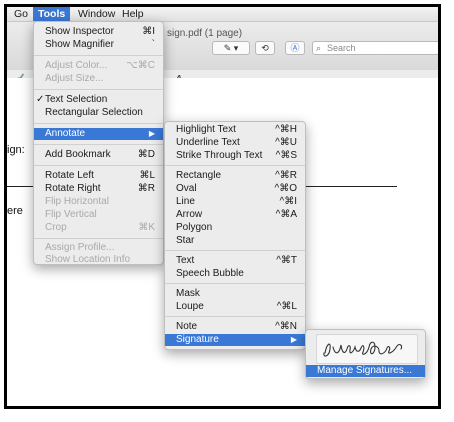  Describe the element at coordinates (235, 48) in the screenshot. I see `chevron-down-icon: ▾` at that location.